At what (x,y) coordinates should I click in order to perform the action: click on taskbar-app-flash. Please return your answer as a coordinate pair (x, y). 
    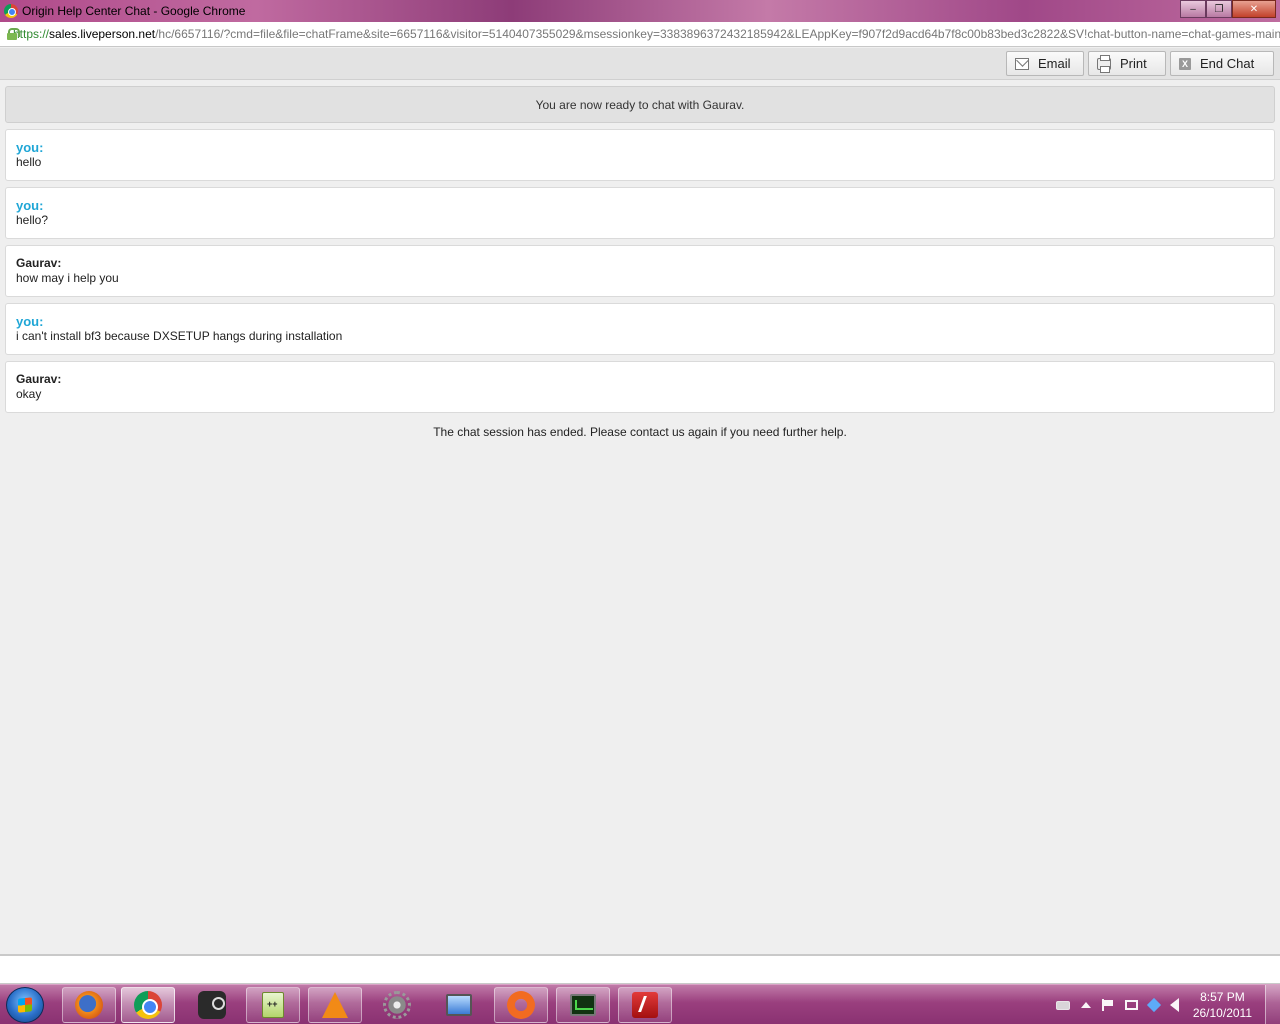
    Looking at the image, I should click on (645, 1005).